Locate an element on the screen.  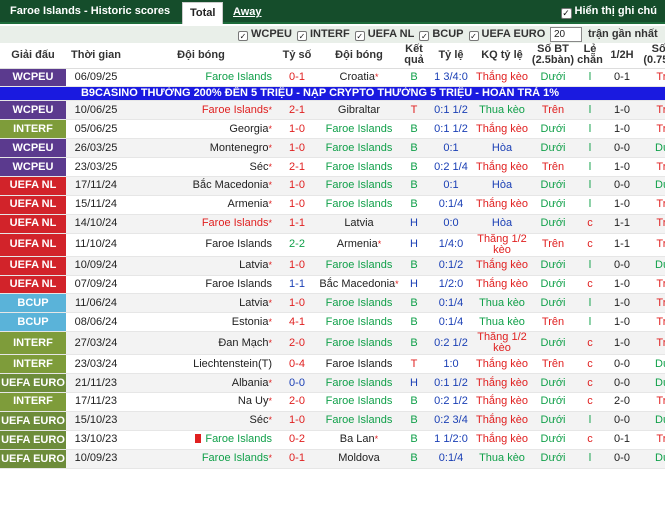
match-date: 05/06/25 is located at coordinates (96, 129).